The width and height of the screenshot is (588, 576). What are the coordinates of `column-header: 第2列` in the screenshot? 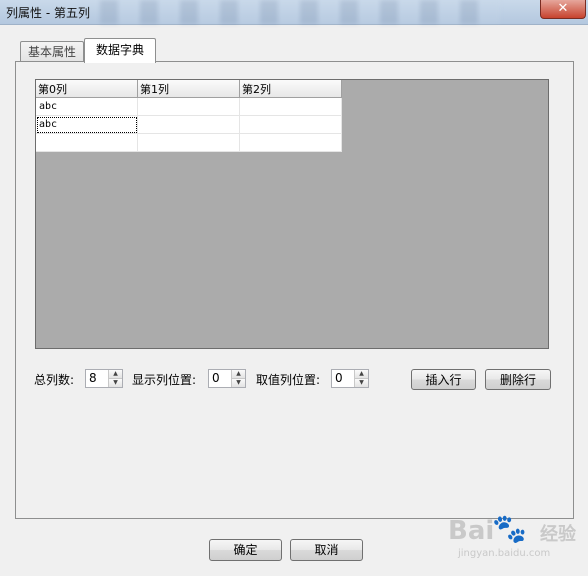 It's located at (290, 89).